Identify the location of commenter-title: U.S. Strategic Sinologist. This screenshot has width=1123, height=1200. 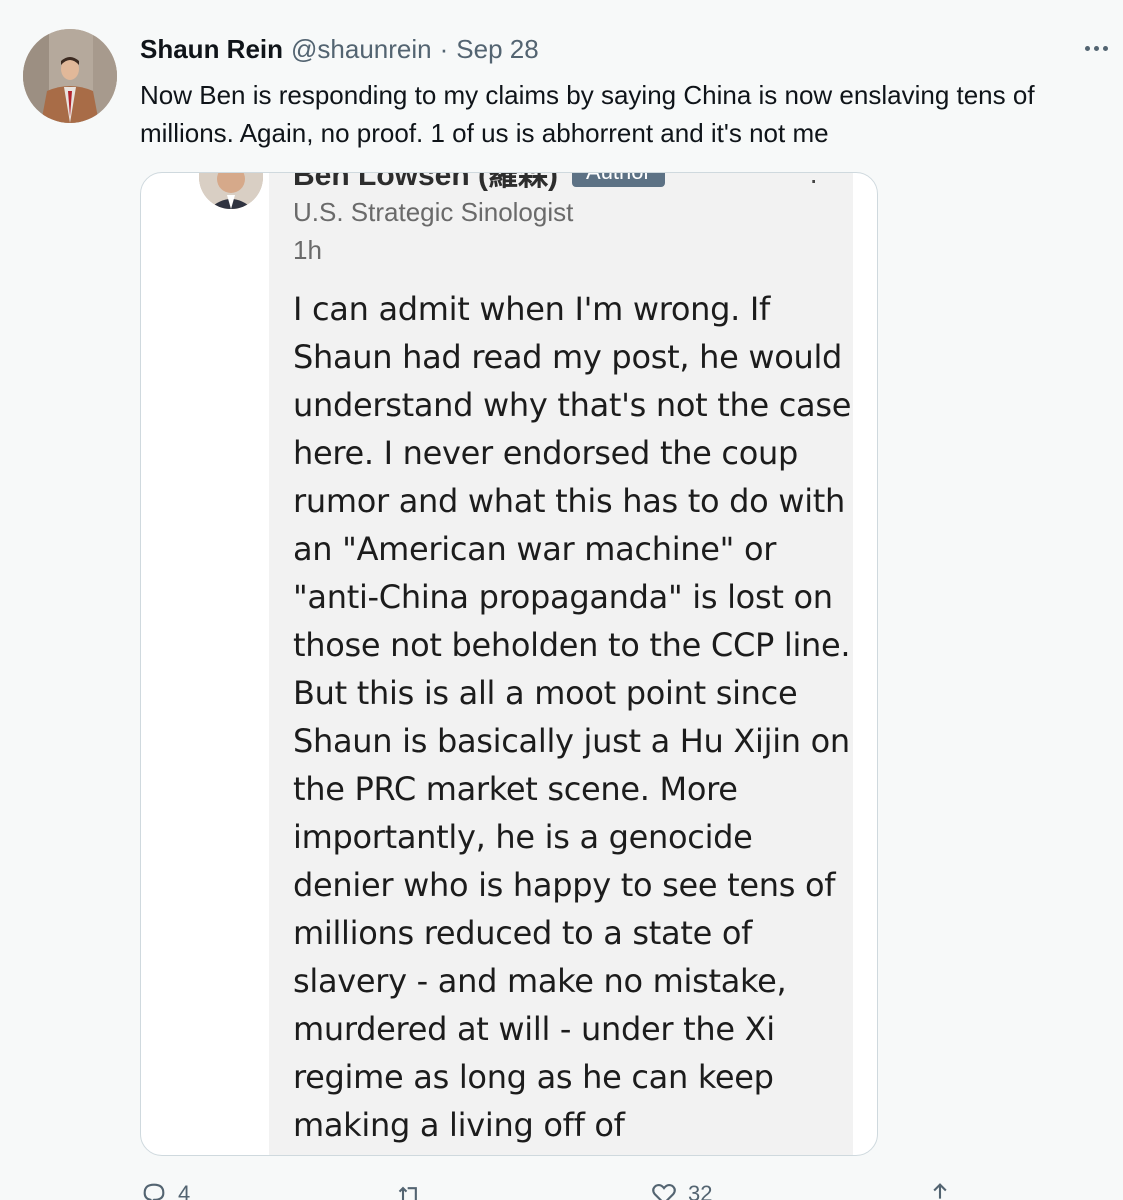
(433, 212).